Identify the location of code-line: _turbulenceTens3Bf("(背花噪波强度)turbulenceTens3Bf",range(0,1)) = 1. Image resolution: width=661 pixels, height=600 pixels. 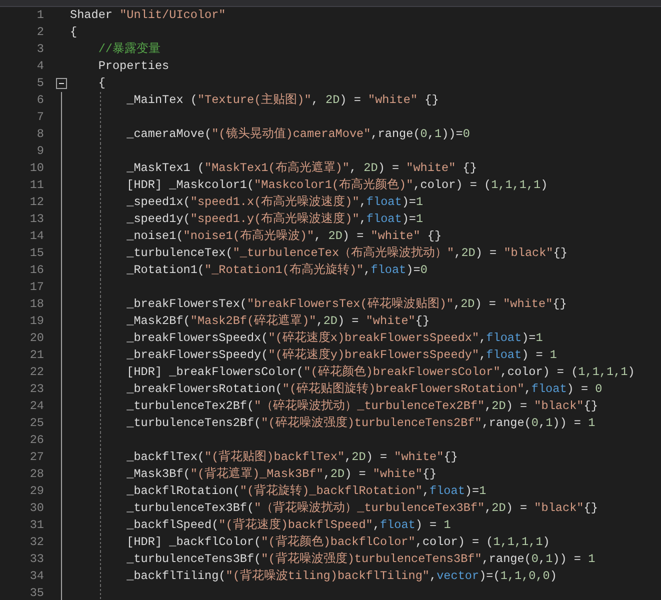
(361, 559).